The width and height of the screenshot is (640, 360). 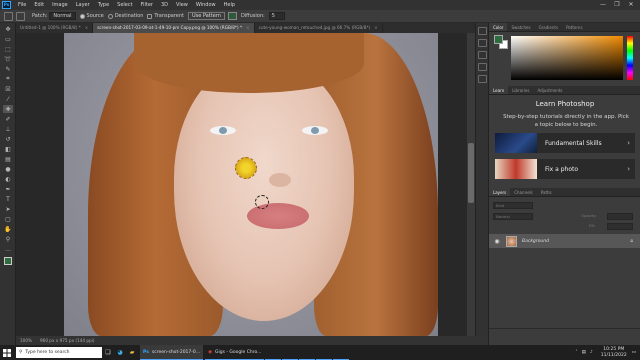 I want to click on menu-layer: Layer, so click(x=83, y=5).